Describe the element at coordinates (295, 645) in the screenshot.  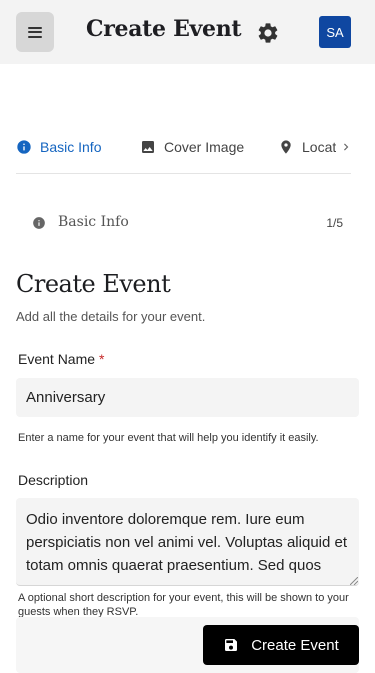
I see `create-event-button-label: Create Event` at that location.